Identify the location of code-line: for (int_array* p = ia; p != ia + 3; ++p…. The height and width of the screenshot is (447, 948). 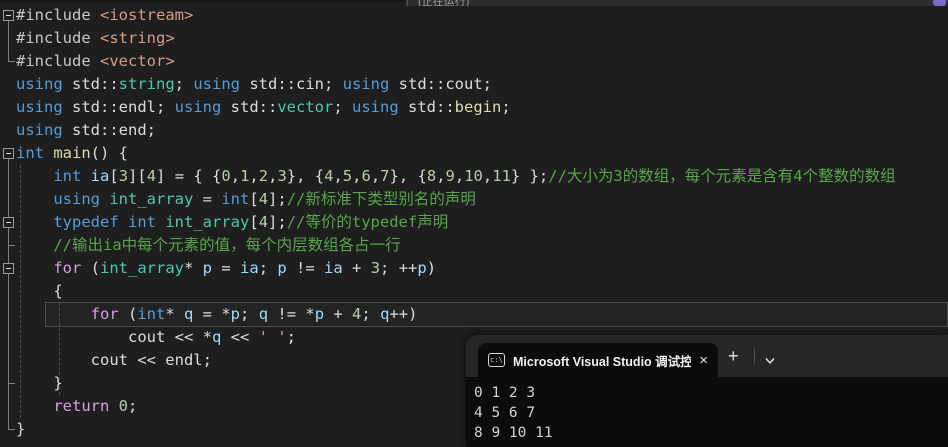
(245, 268).